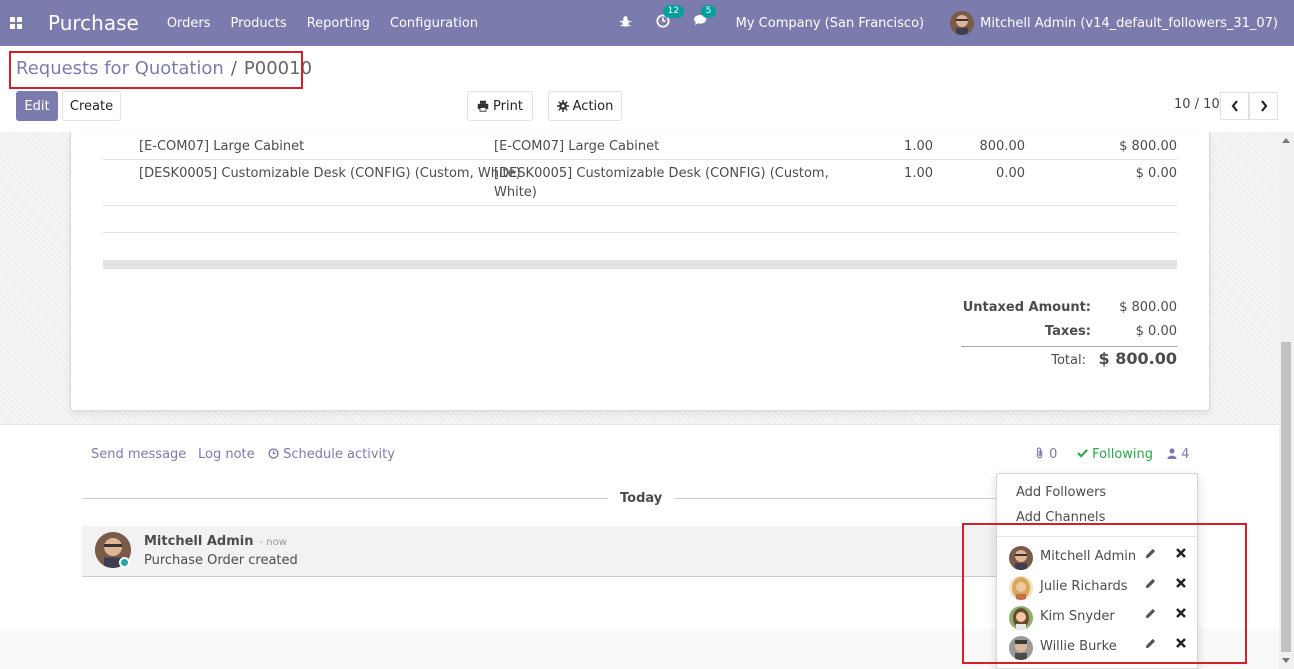 The height and width of the screenshot is (669, 1294). What do you see at coordinates (640, 264) in the screenshot?
I see `lines-footer` at bounding box center [640, 264].